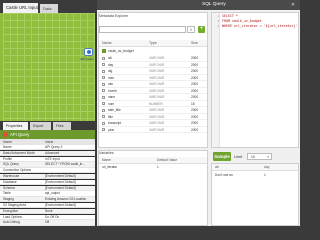 This screenshot has height=240, width=320. I want to click on sql-line: WHERE url_iterator = '${url_iterator}', so click(260, 26).